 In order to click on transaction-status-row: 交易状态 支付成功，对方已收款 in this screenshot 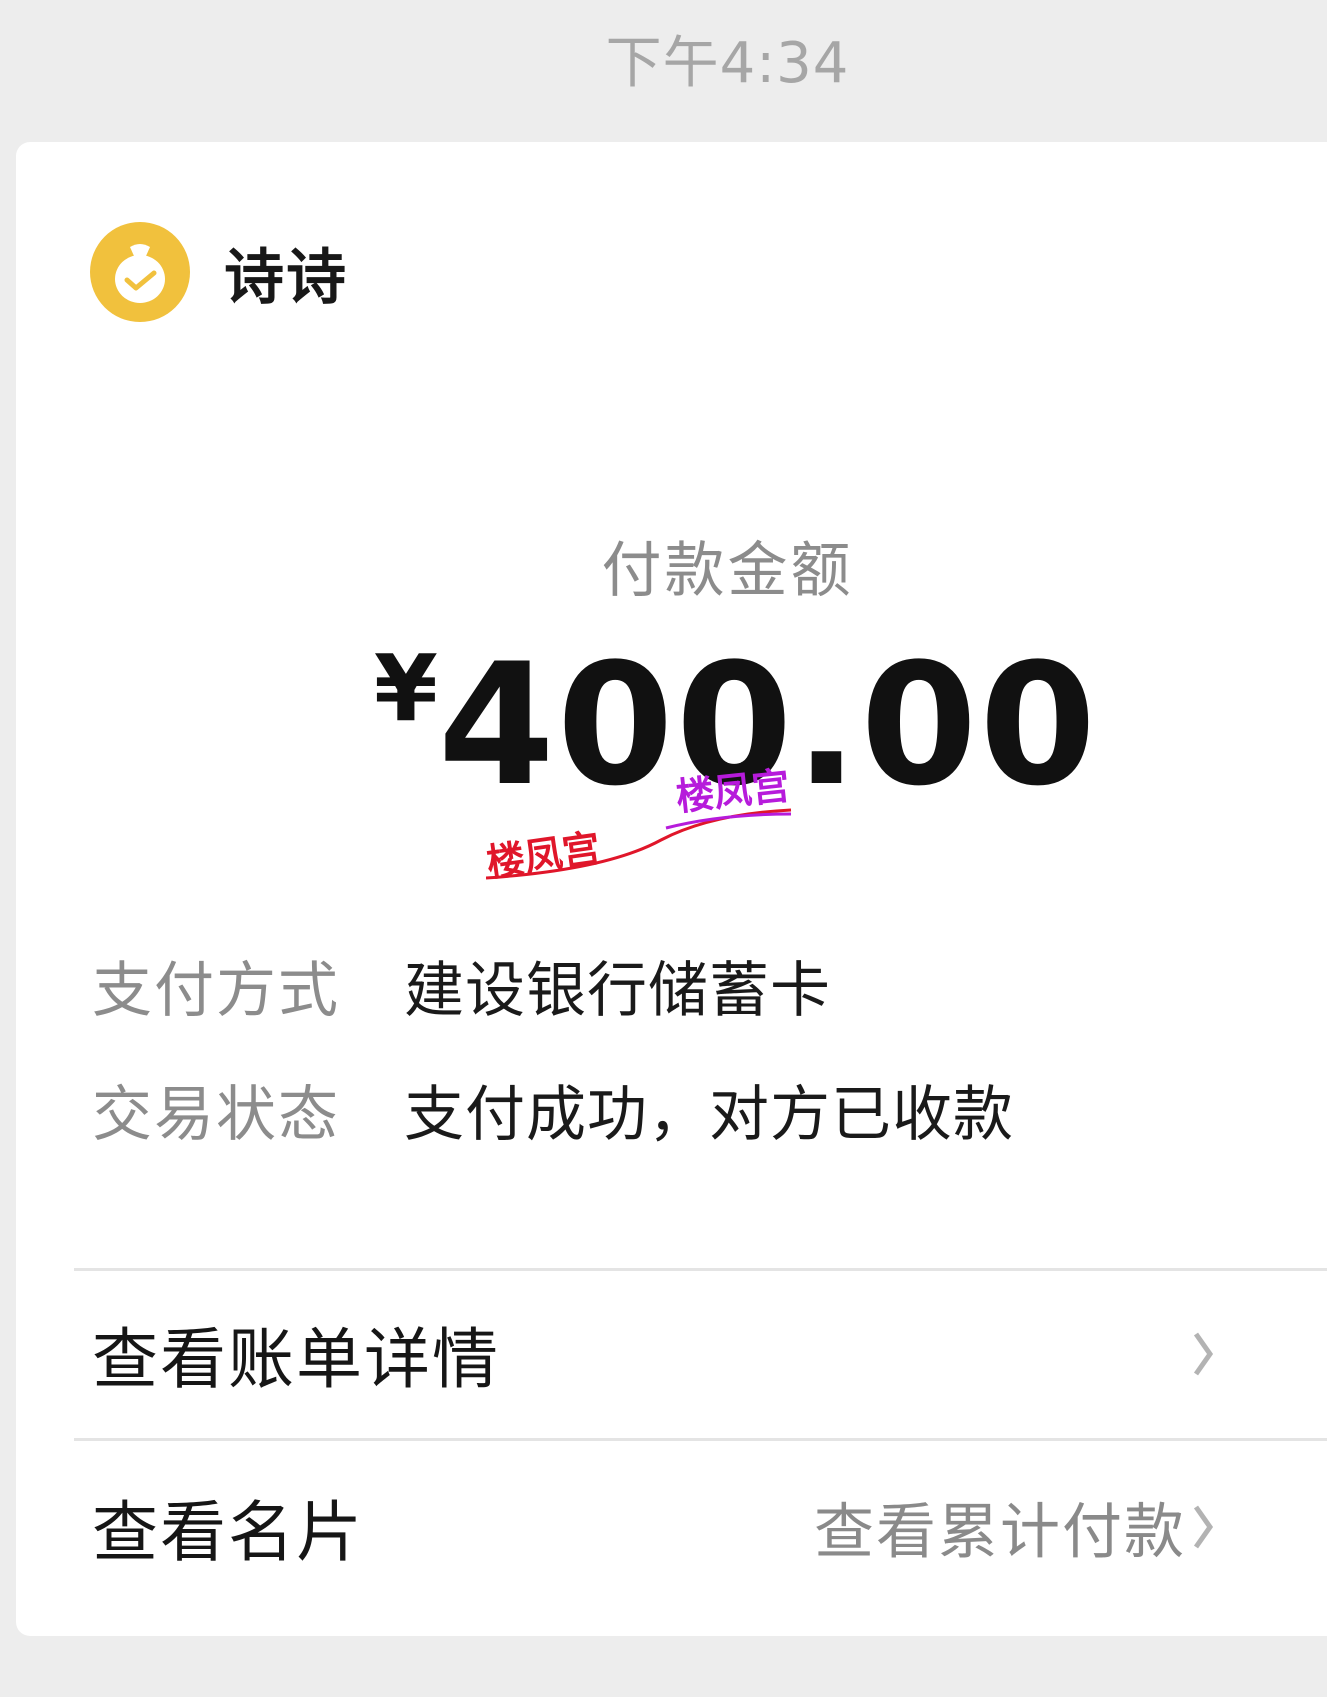, I will do `click(553, 1109)`.